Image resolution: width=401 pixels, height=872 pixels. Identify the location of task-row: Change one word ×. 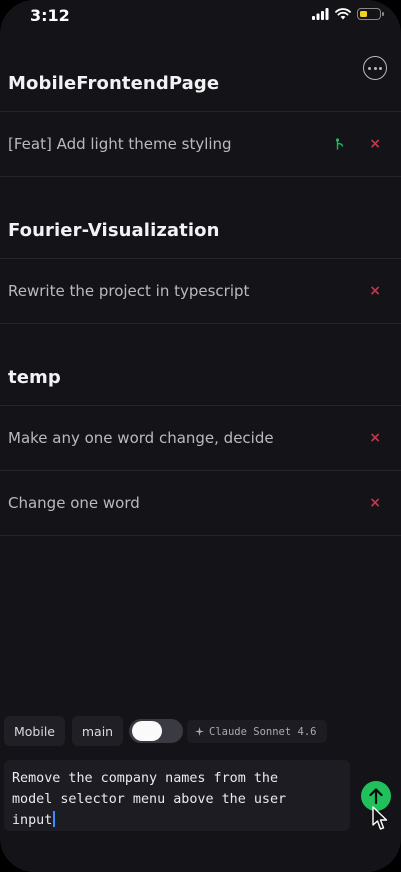
(200, 503).